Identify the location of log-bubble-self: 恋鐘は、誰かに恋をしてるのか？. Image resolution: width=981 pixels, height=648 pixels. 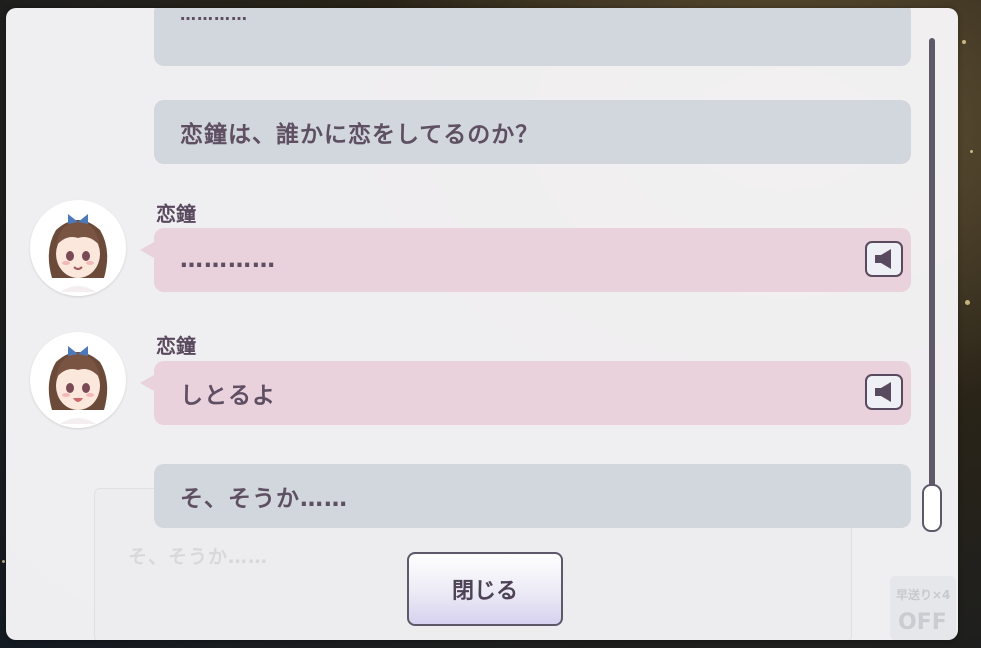
(532, 132).